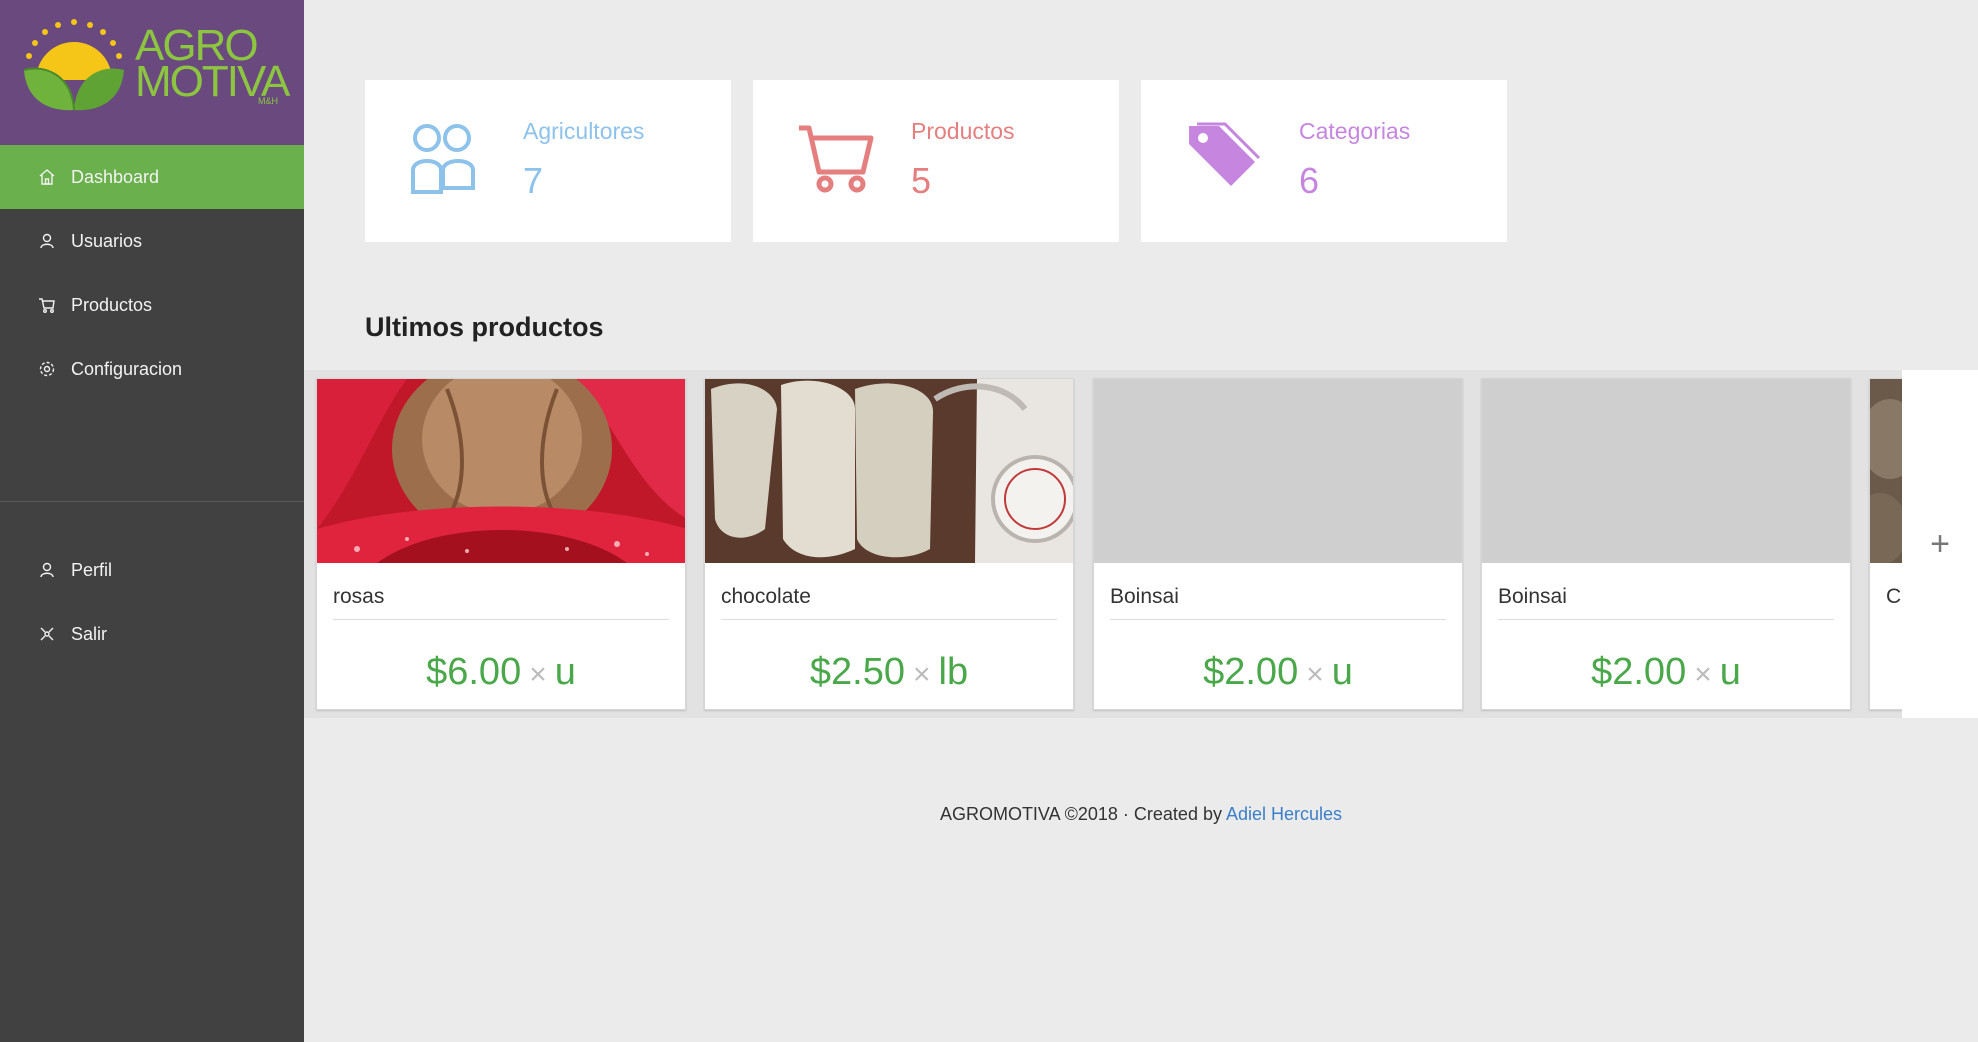  What do you see at coordinates (107, 240) in the screenshot?
I see `sidebar-item-label: Usuarios` at bounding box center [107, 240].